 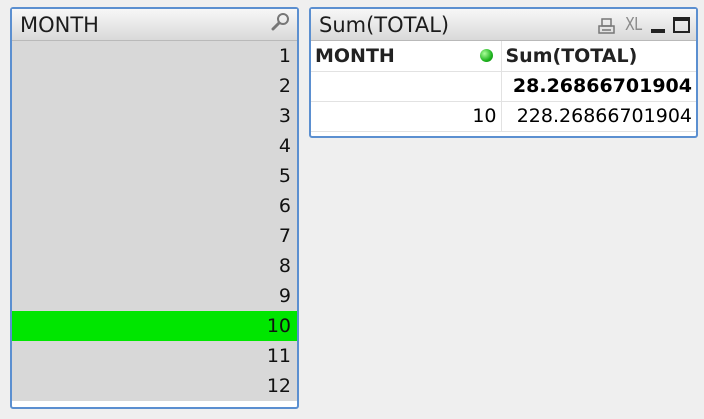 What do you see at coordinates (633, 24) in the screenshot?
I see `xl-export-icon: XL` at bounding box center [633, 24].